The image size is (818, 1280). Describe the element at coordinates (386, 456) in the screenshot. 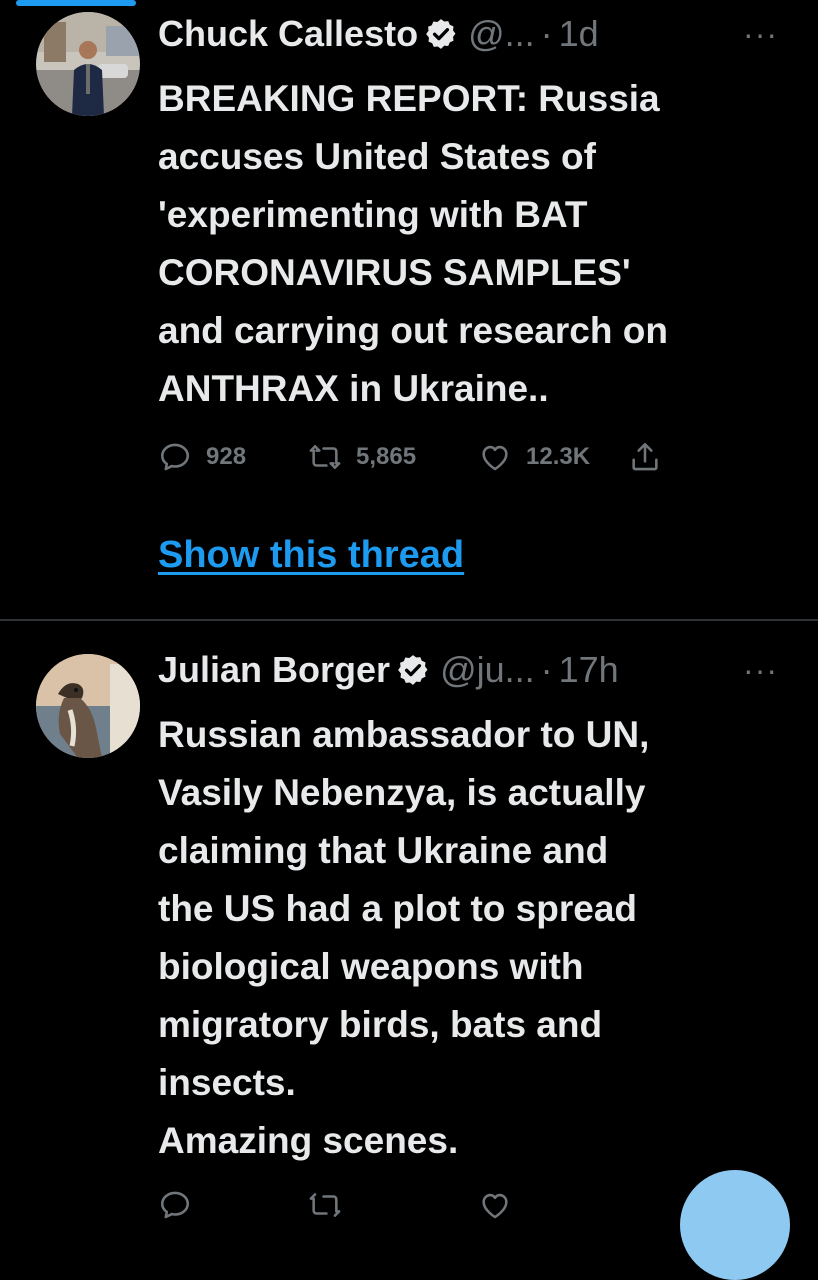

I see `retweet-count: 5,865` at that location.